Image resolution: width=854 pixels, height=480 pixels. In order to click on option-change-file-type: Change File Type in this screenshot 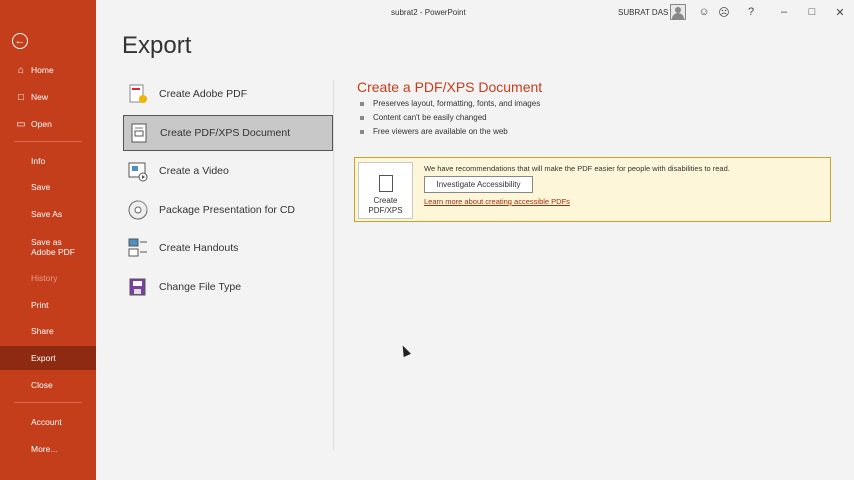, I will do `click(228, 287)`.